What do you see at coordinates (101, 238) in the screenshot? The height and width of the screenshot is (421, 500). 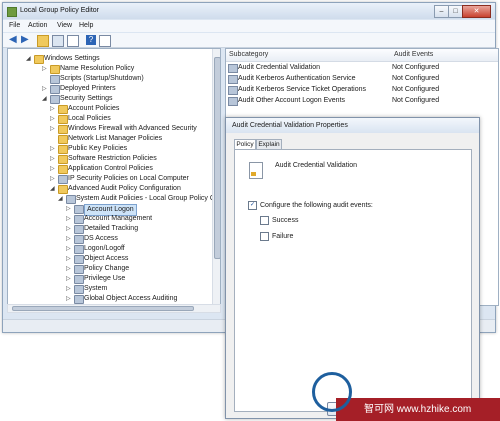 I see `tree-item-label: DS Access` at bounding box center [101, 238].